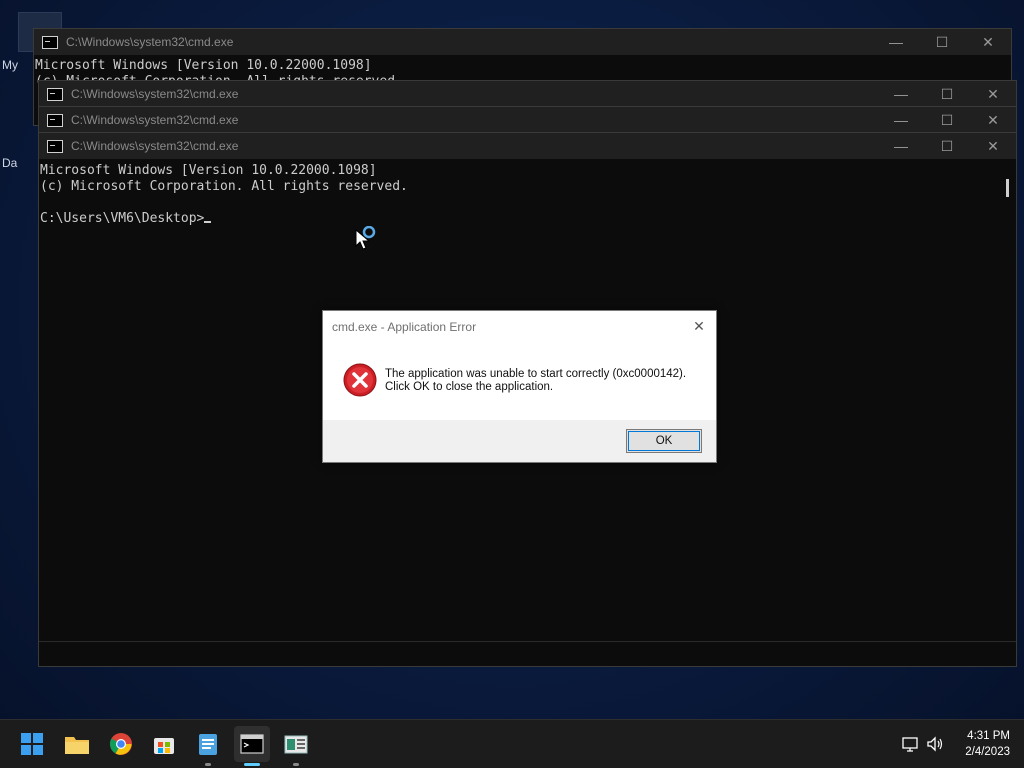 The image size is (1024, 768). Describe the element at coordinates (365, 238) in the screenshot. I see `mouse-pointer-icon` at that location.